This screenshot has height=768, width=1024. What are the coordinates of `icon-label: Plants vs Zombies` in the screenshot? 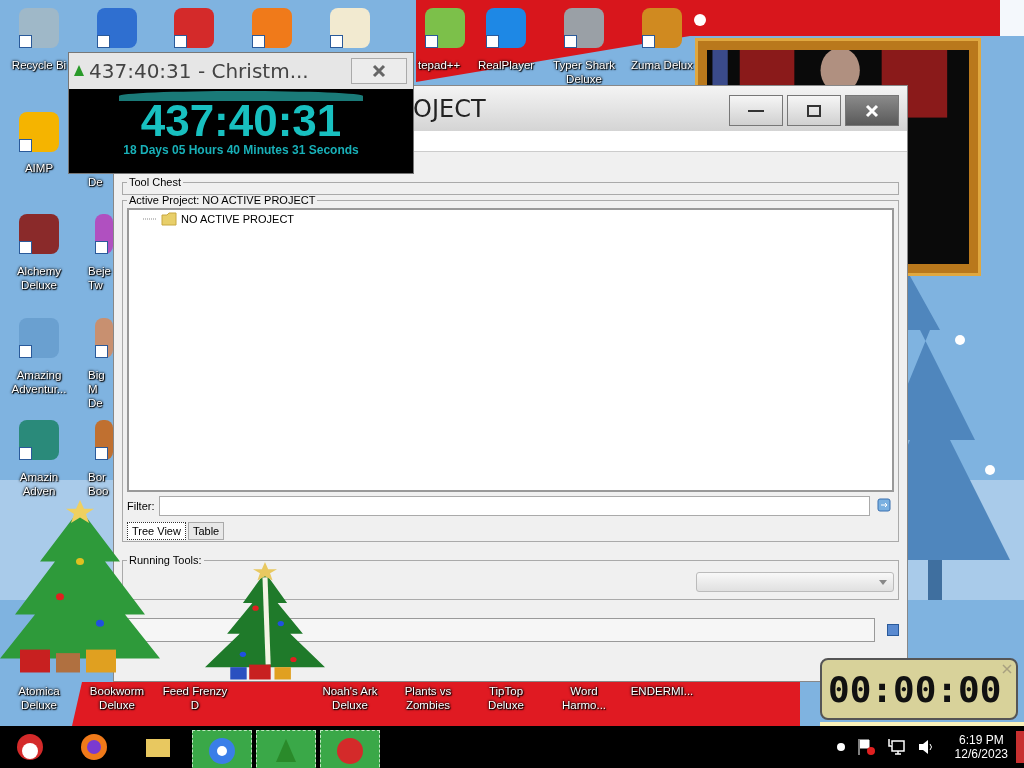 It's located at (428, 698).